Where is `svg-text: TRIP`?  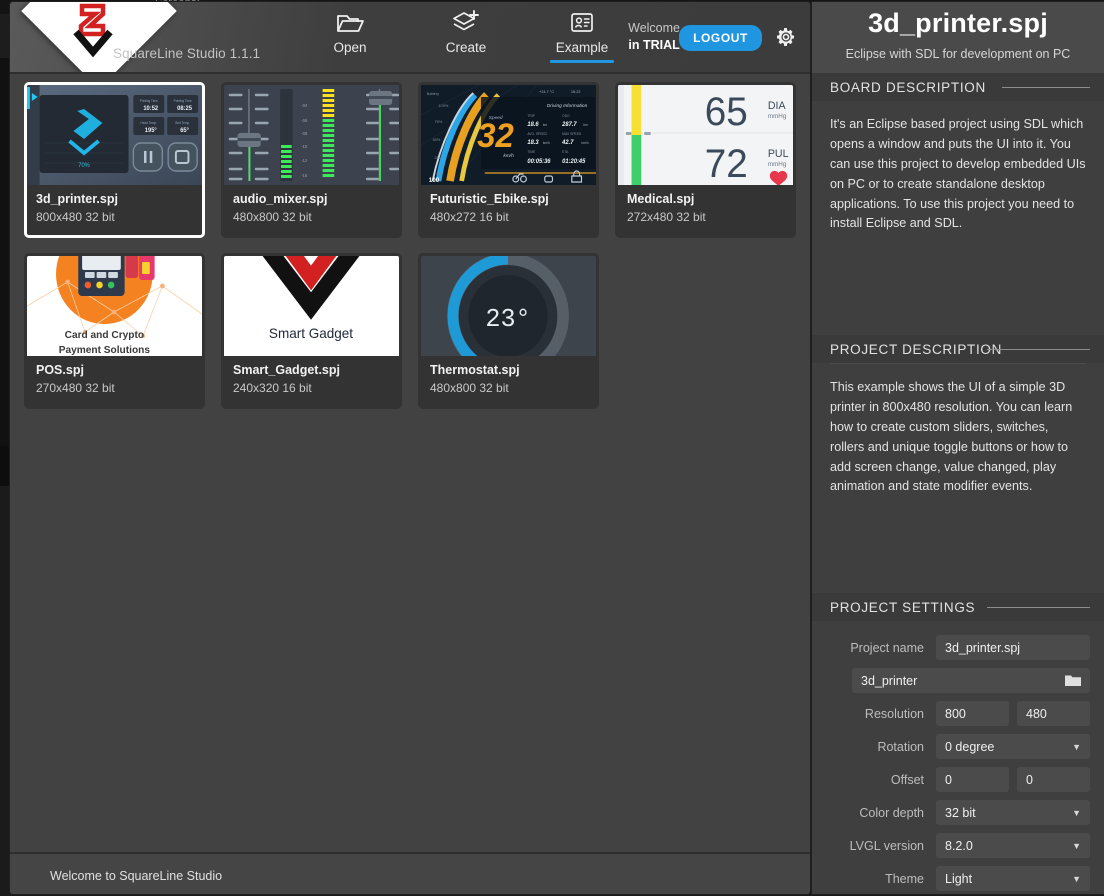
svg-text: TRIP is located at coordinates (531, 116).